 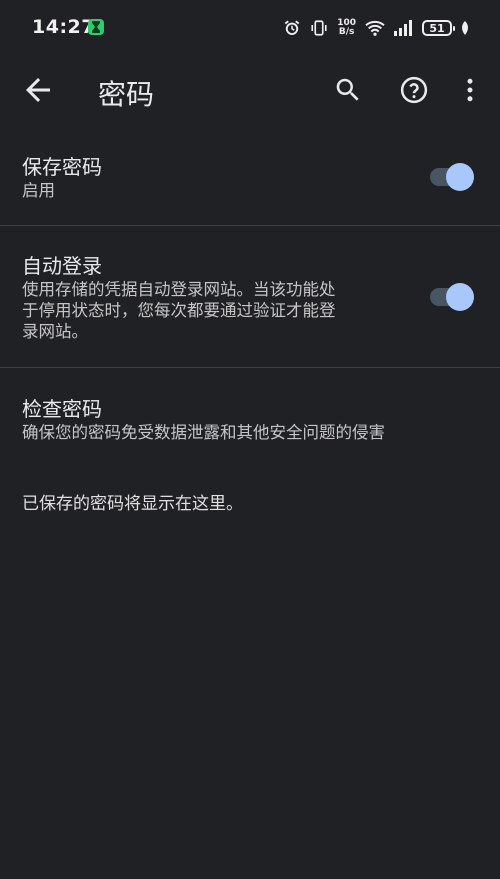 I want to click on save-passwords-subtitle: 启用, so click(x=38, y=190).